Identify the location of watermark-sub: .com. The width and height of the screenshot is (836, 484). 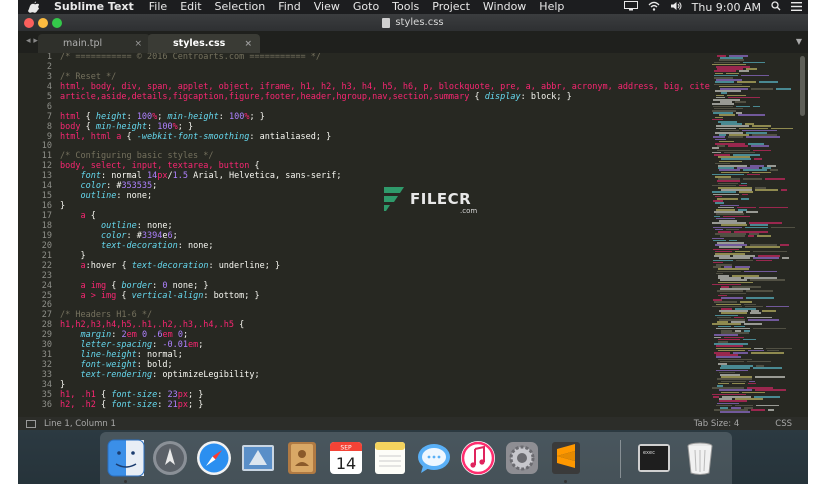
(469, 211).